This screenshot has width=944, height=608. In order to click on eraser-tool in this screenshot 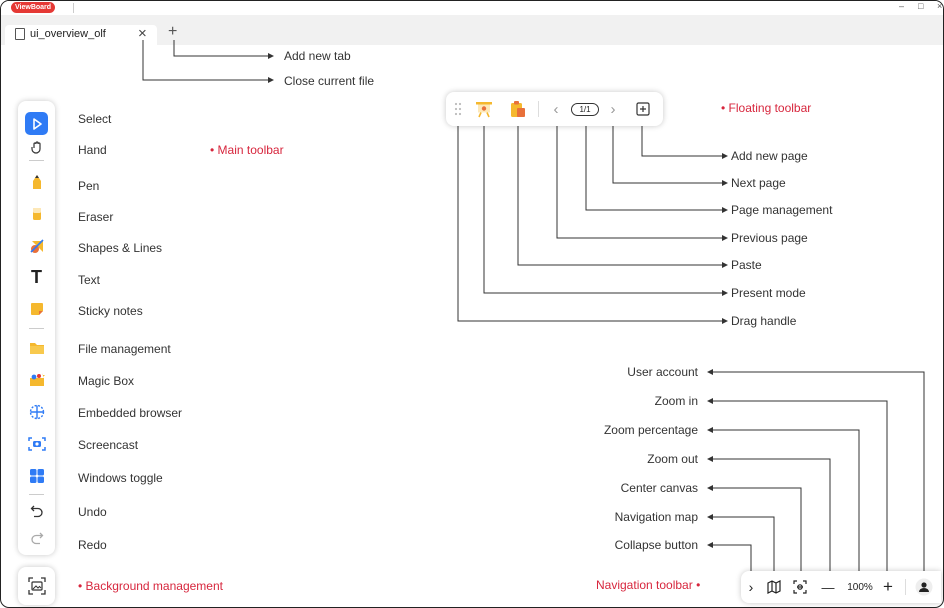, I will do `click(36, 213)`.